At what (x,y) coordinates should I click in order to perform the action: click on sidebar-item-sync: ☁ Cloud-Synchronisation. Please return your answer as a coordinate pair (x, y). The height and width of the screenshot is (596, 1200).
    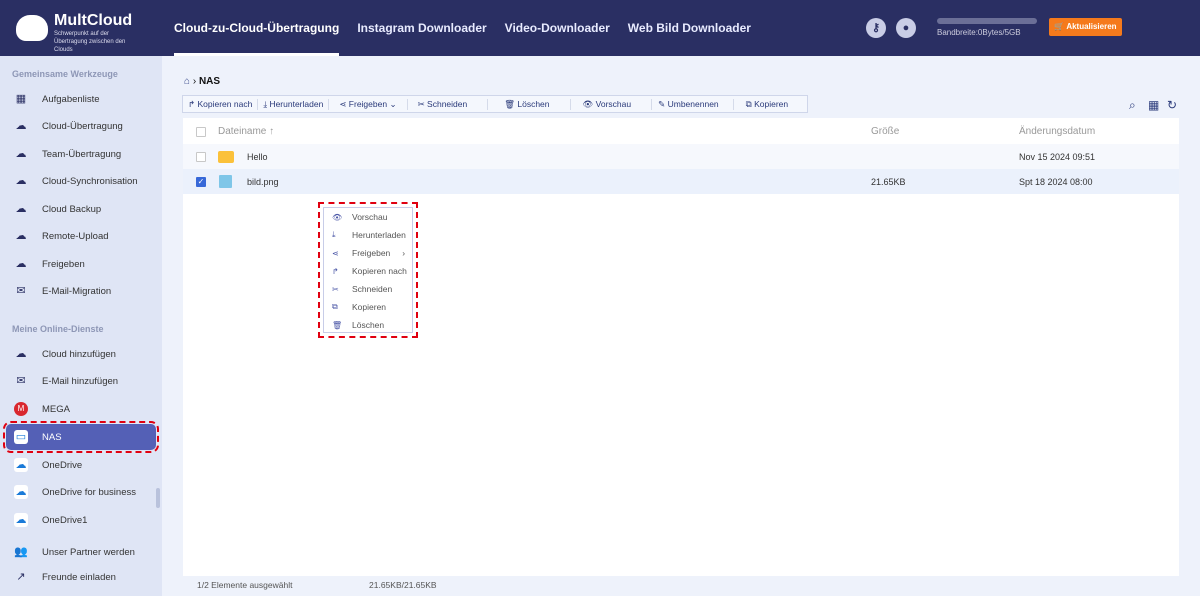
    Looking at the image, I should click on (81, 181).